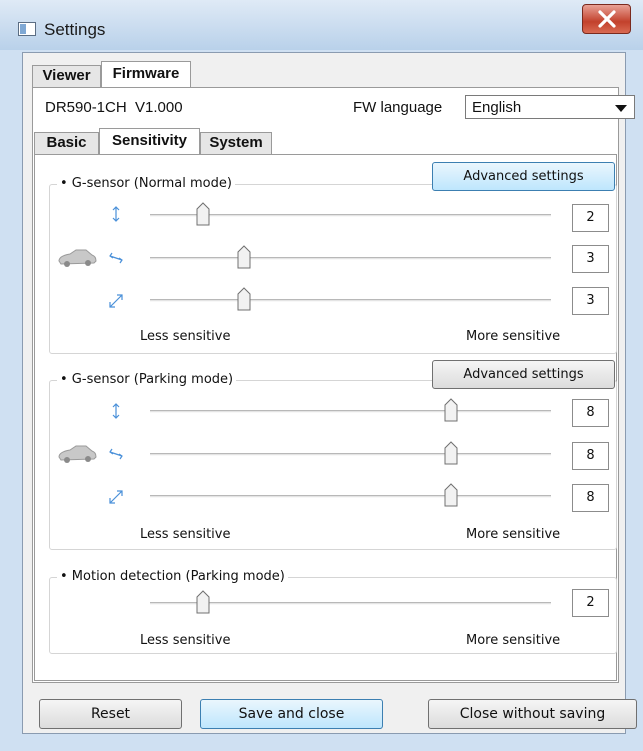  Describe the element at coordinates (350, 454) in the screenshot. I see `parking-horizontal-track` at that location.